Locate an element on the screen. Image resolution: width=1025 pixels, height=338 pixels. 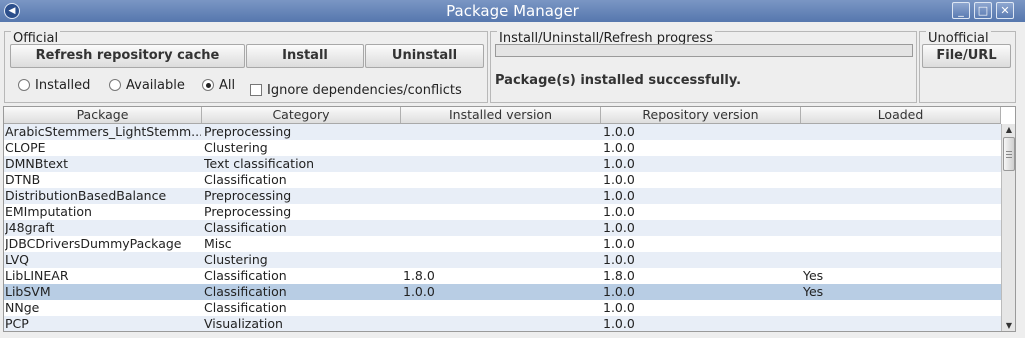
refresh-repository-cache-button: Refresh repository cache is located at coordinates (127, 56).